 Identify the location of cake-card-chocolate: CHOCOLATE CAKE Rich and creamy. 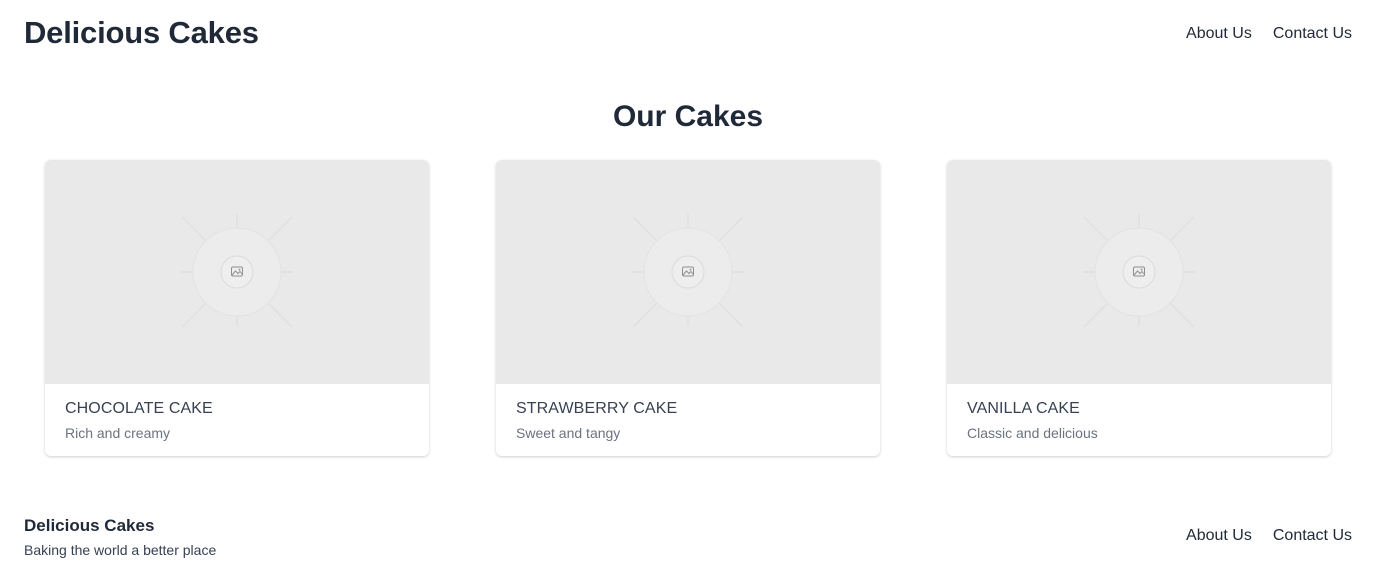
(237, 308).